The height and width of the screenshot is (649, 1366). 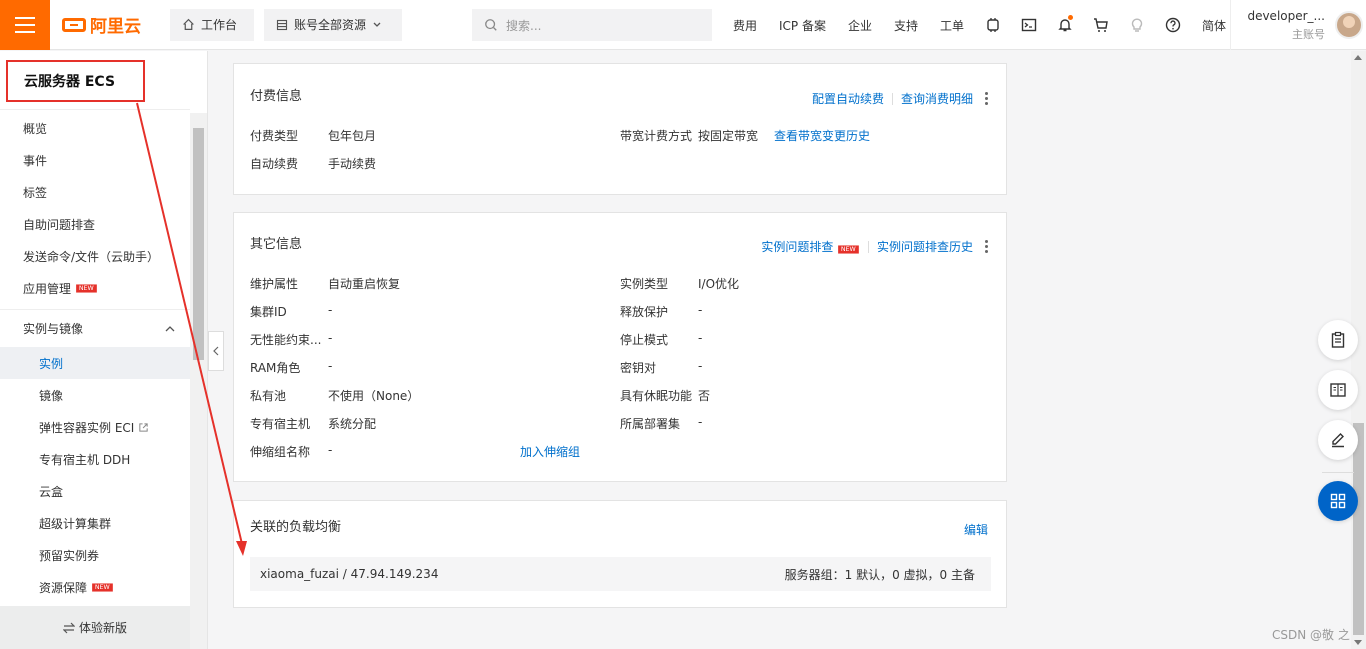 What do you see at coordinates (330, 25) in the screenshot?
I see `resource-scope-label: 账号全部资源` at bounding box center [330, 25].